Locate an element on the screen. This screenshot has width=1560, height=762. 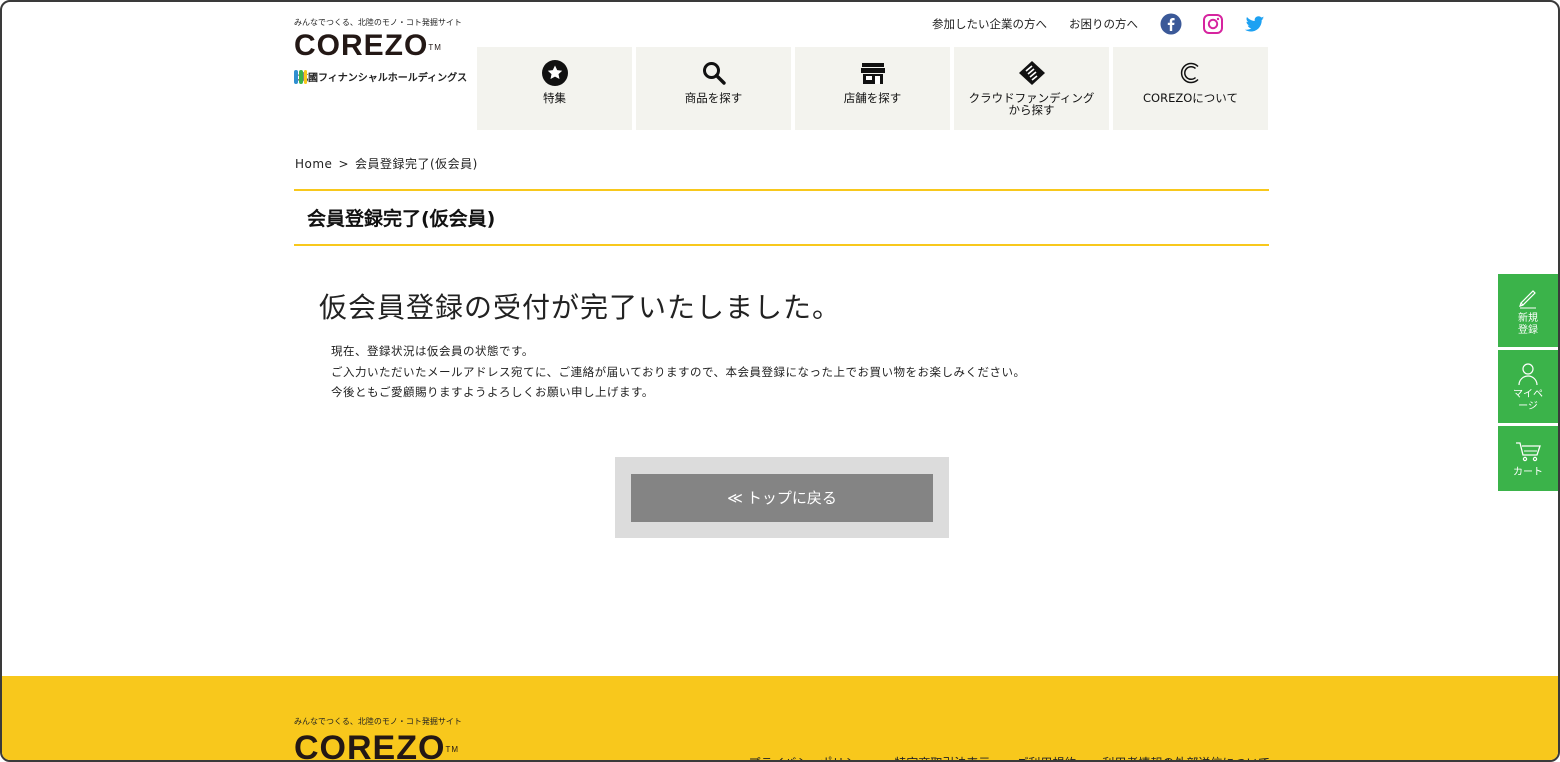
nav-item-feature: 特集 is located at coordinates (554, 88).